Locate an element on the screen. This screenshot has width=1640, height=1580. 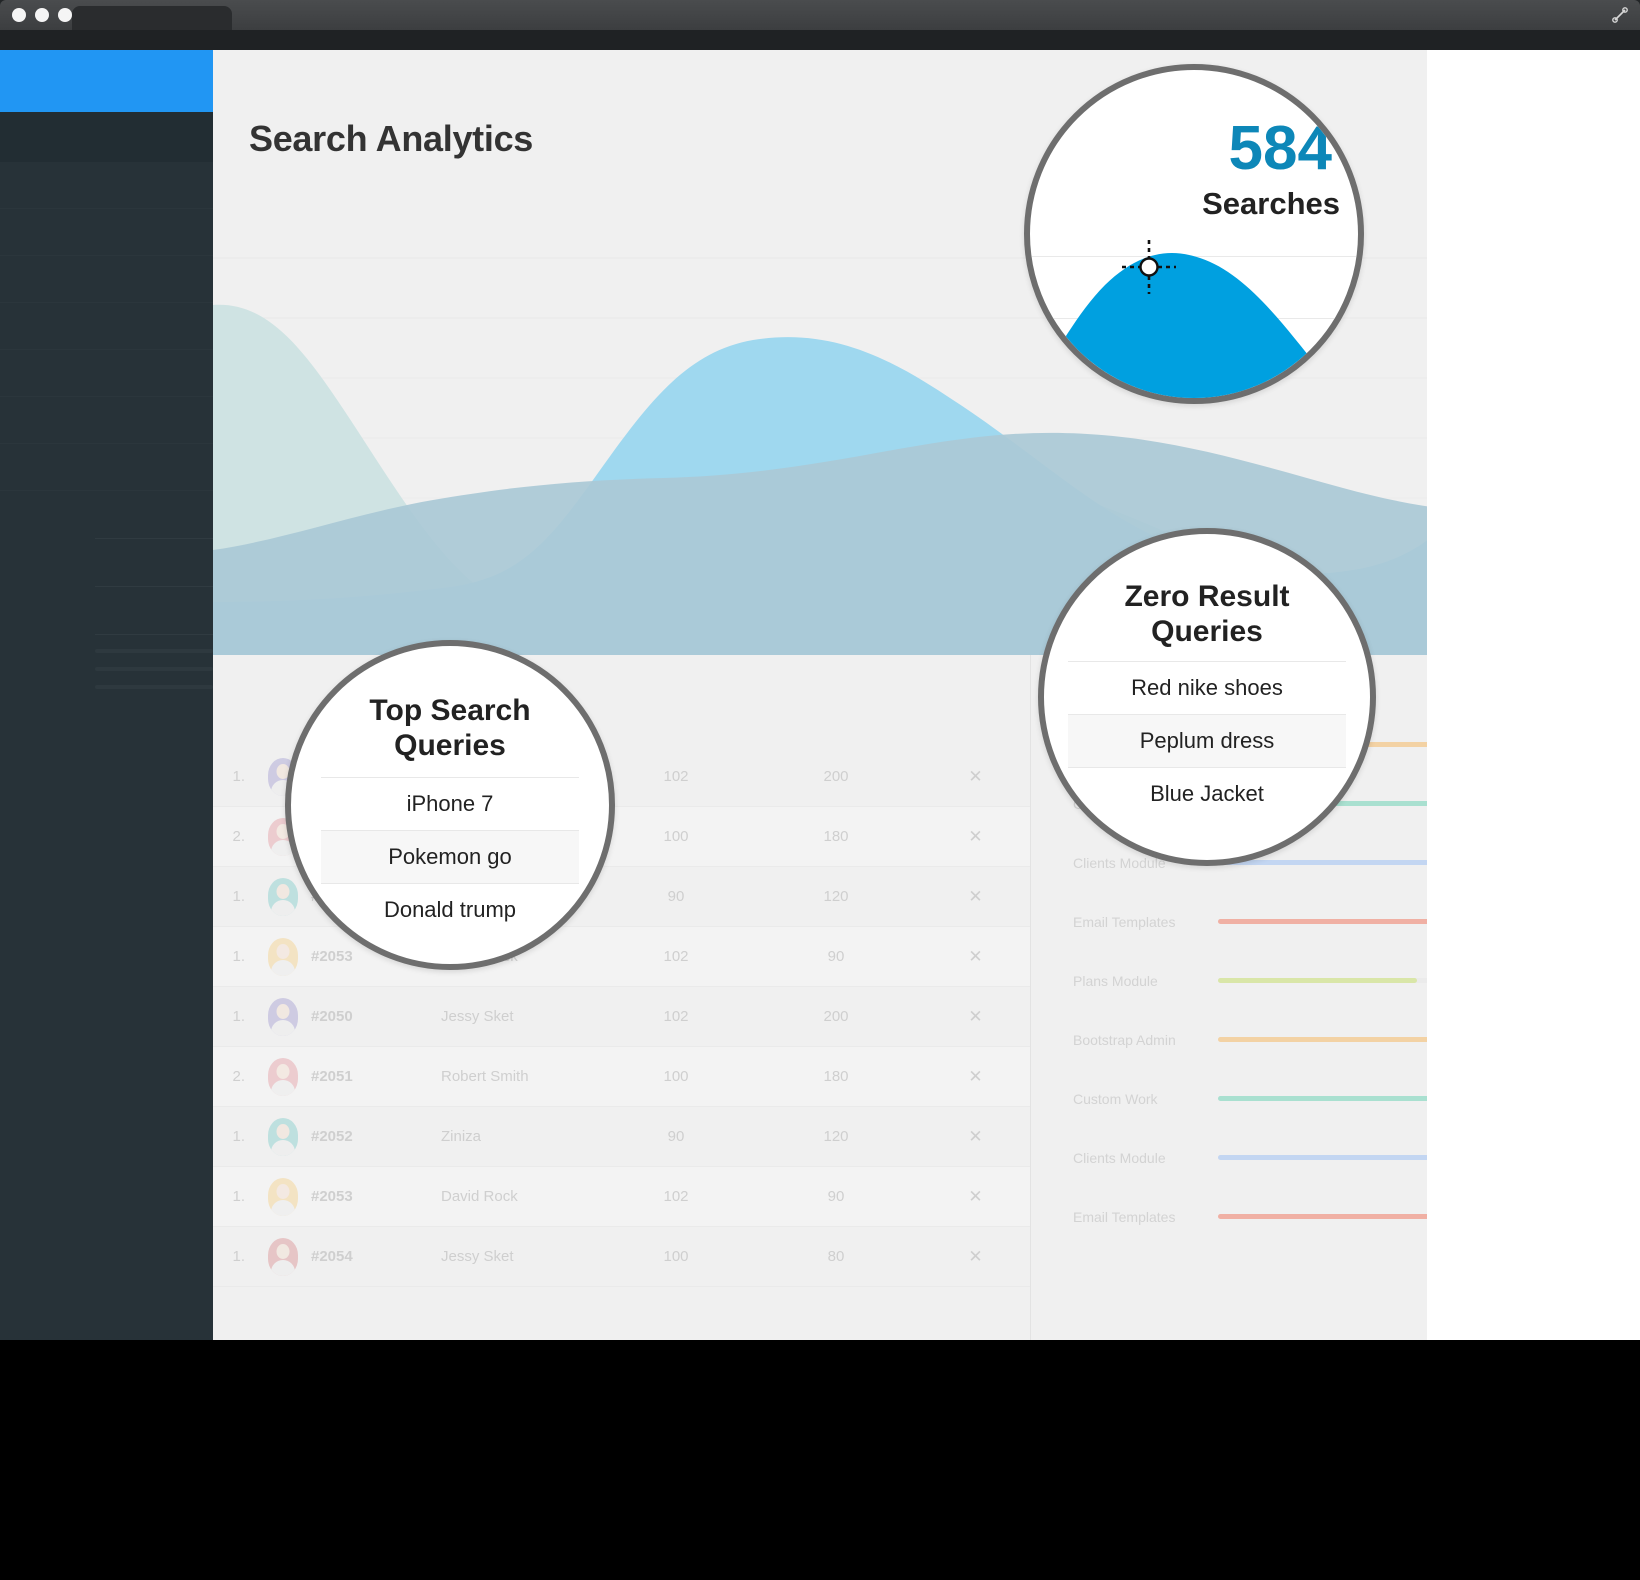
row-id: #2054 is located at coordinates (332, 1256).